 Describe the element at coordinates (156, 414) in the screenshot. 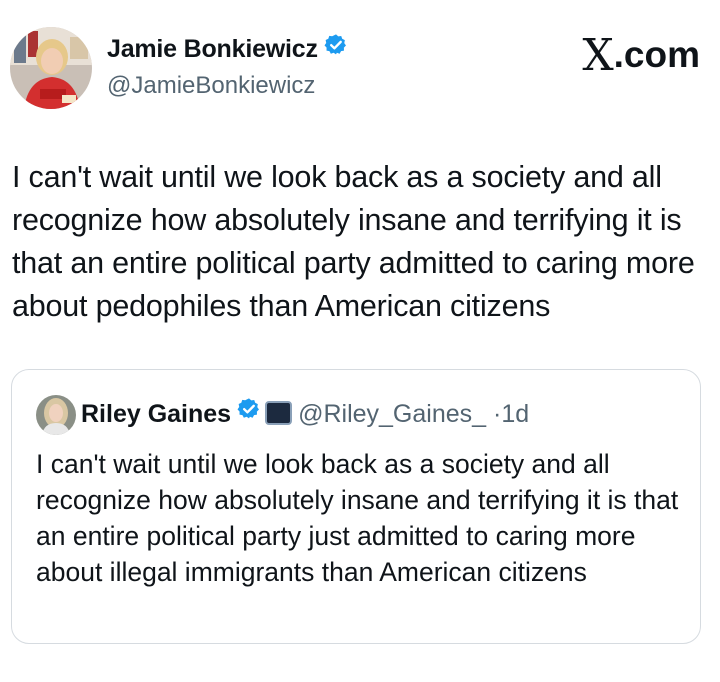

I see `quoted-name: Riley Gaines` at that location.